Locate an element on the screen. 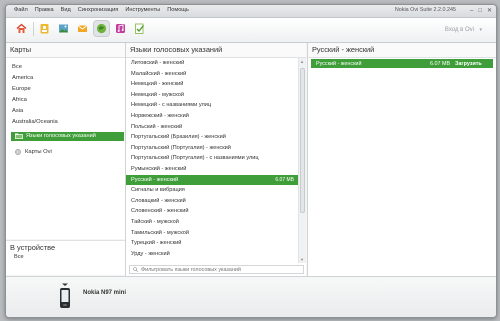 The image size is (500, 321). list-item-label: Польский - женский is located at coordinates (157, 126).